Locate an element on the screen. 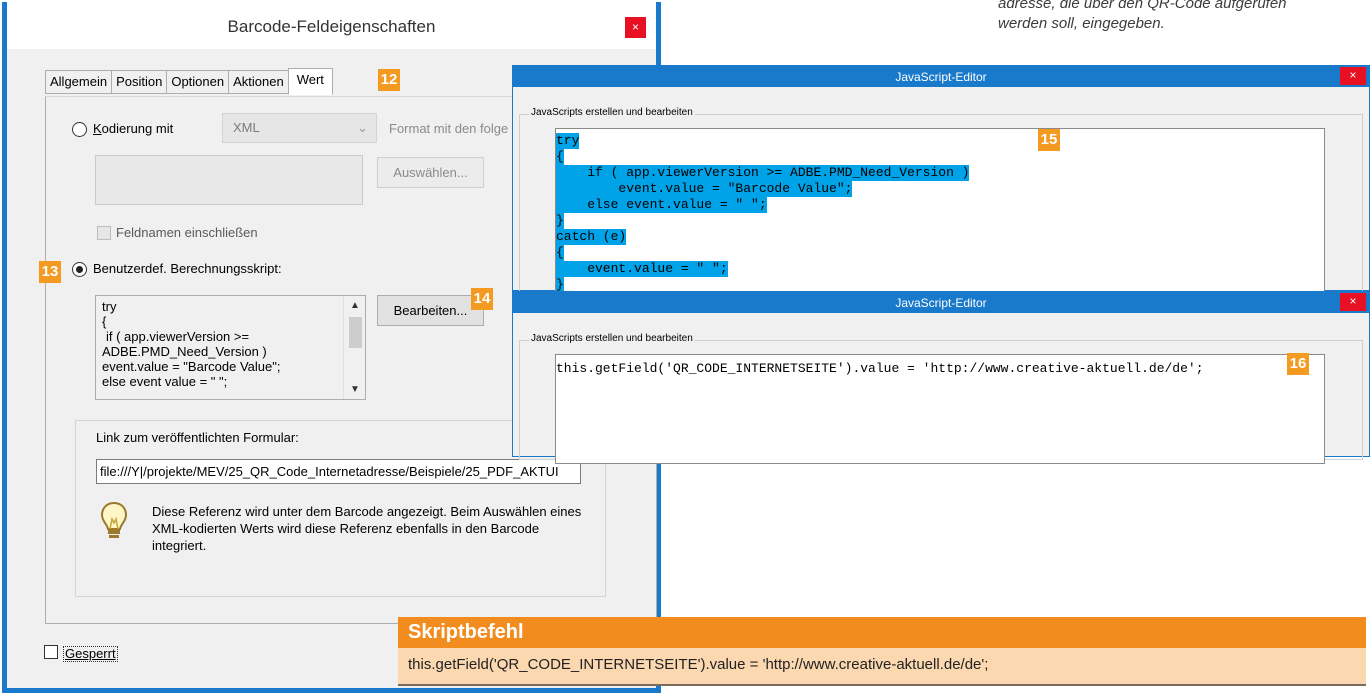 This screenshot has width=1372, height=693. dialog-close-button: × is located at coordinates (635, 27).